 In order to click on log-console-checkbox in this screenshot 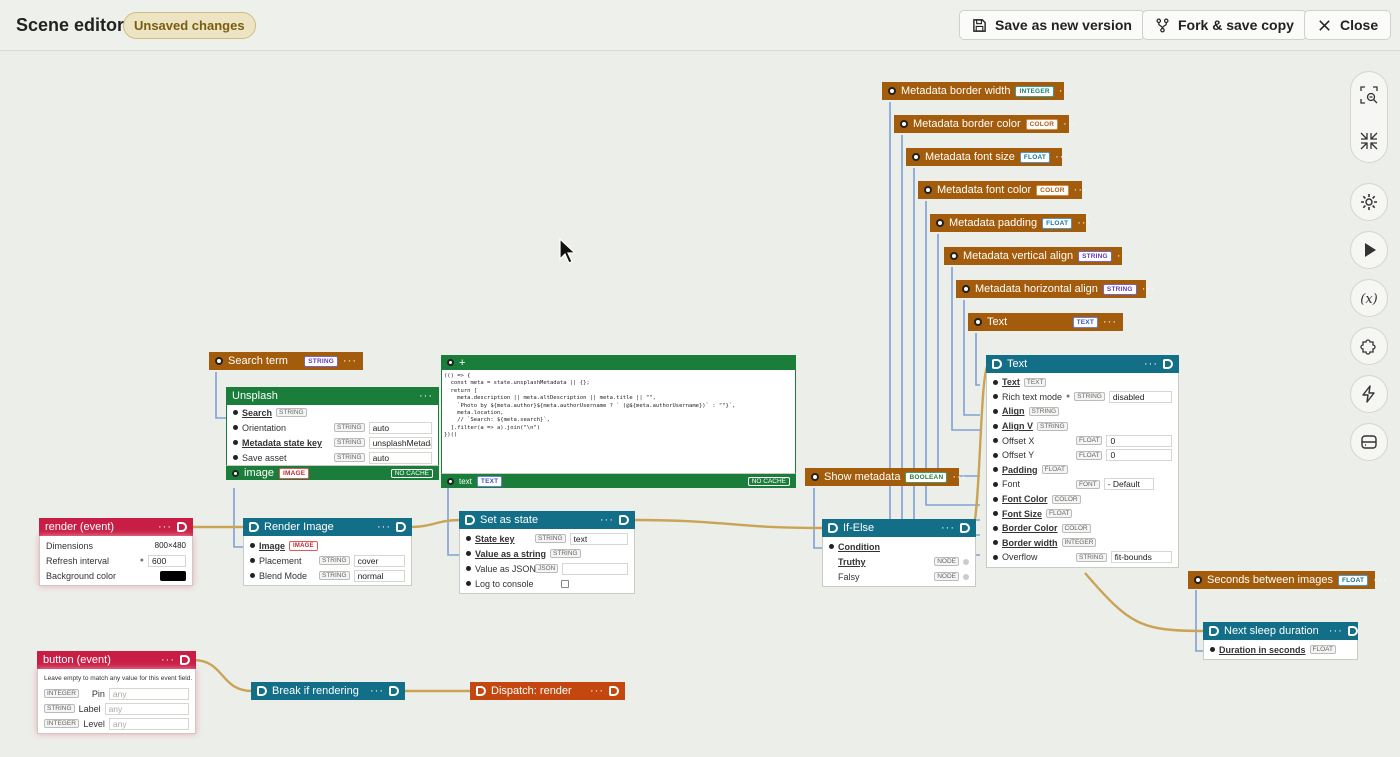, I will do `click(565, 583)`.